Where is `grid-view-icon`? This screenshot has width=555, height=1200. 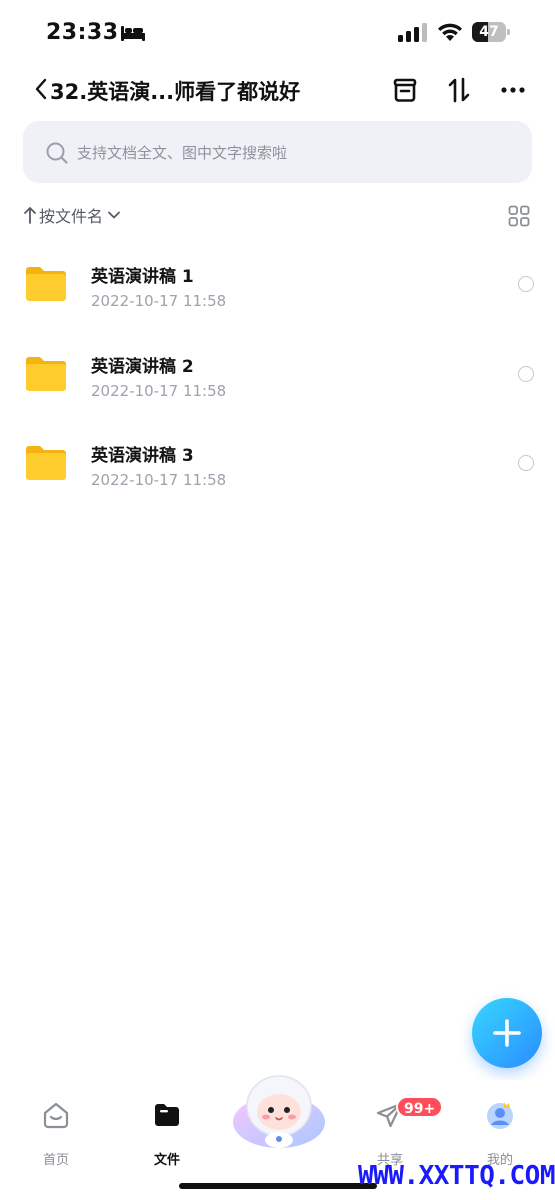 grid-view-icon is located at coordinates (519, 216).